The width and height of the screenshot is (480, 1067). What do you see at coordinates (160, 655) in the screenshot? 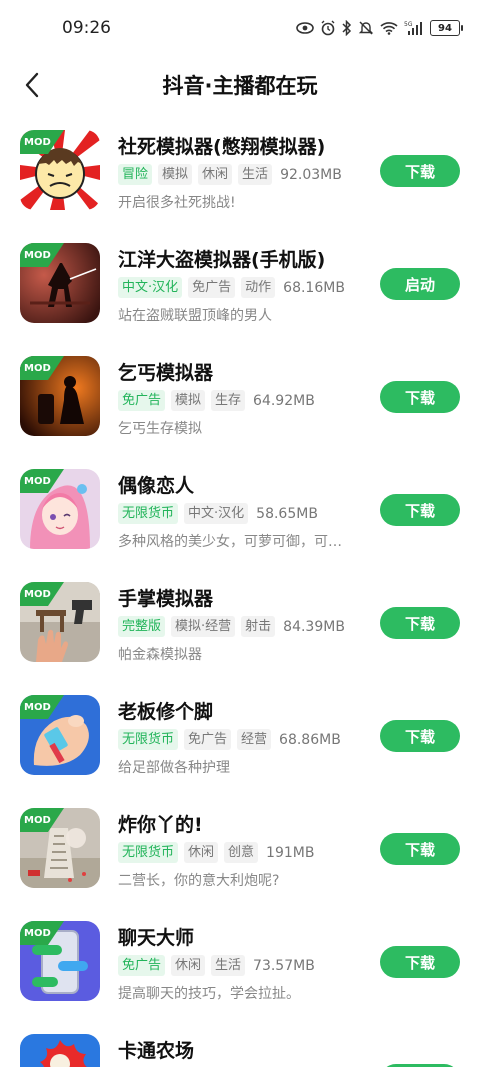
I see `app-description: 帕金森模拟器` at bounding box center [160, 655].